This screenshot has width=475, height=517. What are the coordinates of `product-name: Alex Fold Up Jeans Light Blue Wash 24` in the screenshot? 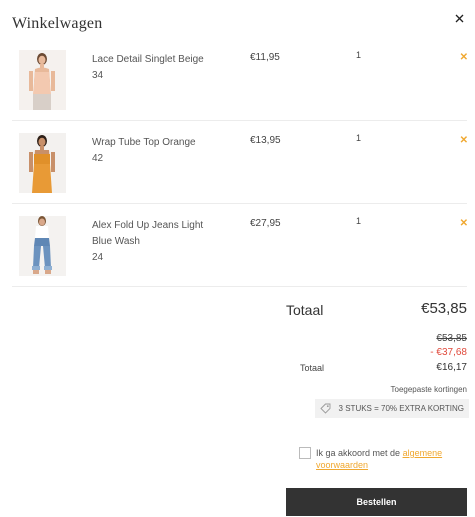 It's located at (154, 242).